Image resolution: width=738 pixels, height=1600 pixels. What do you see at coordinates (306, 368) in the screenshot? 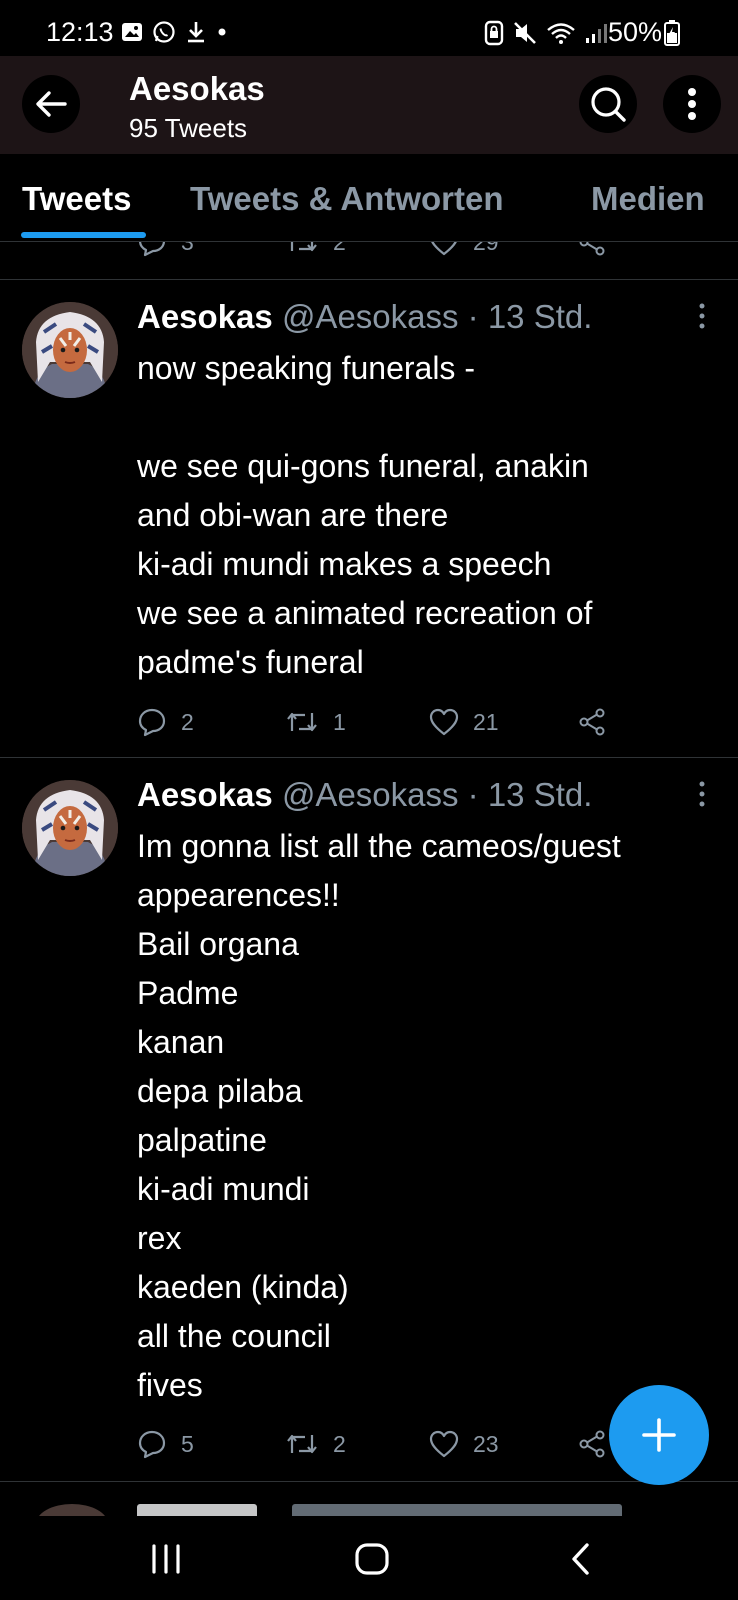
I see `tweet-line: now speaking funerals -` at bounding box center [306, 368].